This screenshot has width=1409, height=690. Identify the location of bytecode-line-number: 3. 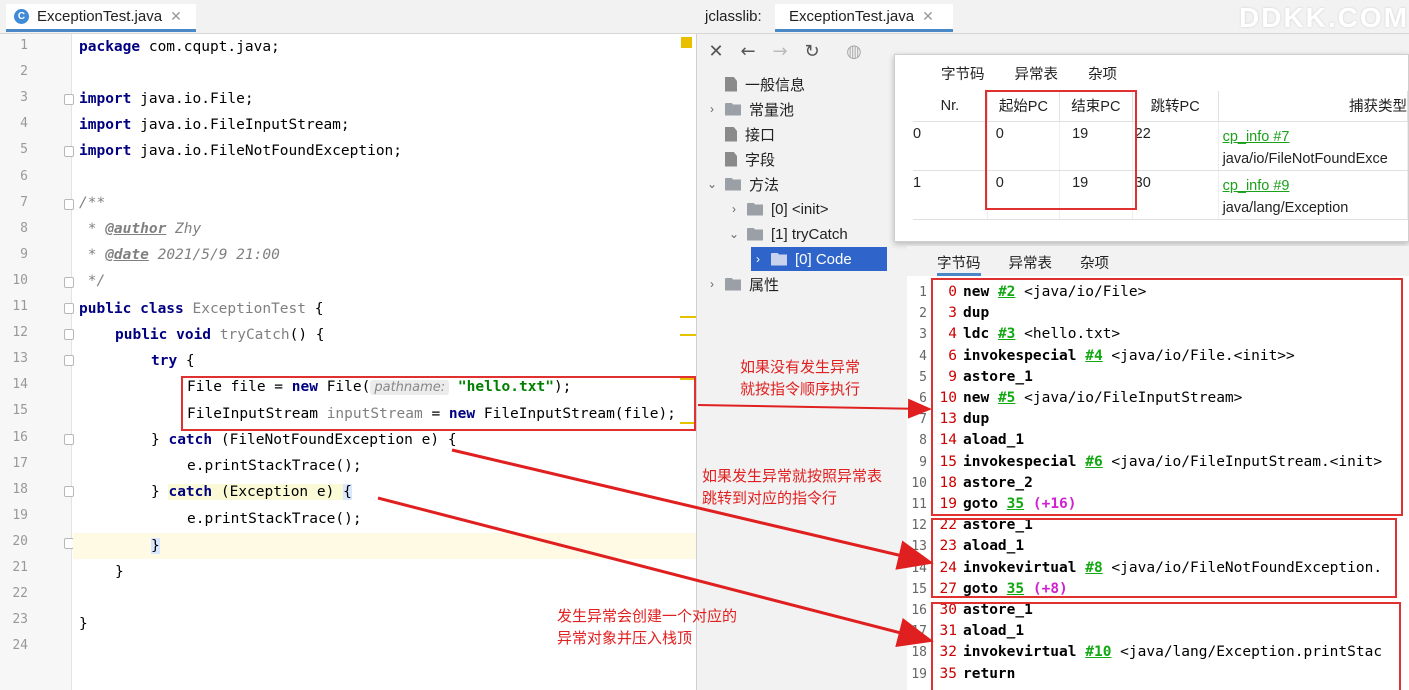
(923, 335).